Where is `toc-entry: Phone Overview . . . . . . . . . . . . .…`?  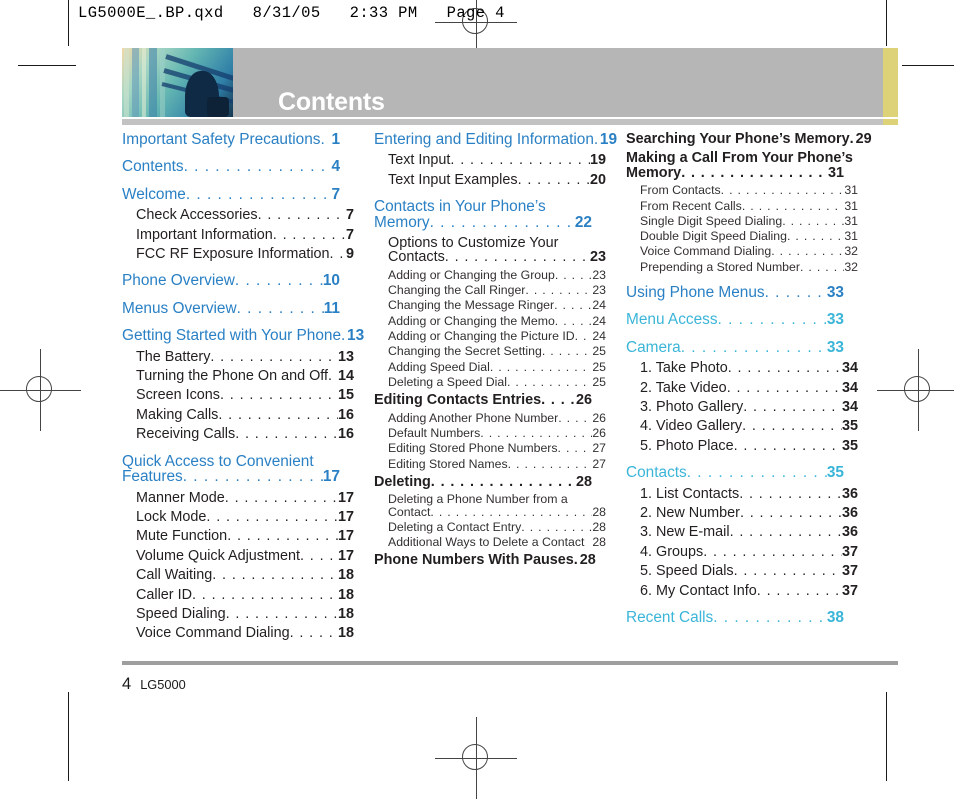 toc-entry: Phone Overview . . . . . . . . . . . . .… is located at coordinates (231, 281).